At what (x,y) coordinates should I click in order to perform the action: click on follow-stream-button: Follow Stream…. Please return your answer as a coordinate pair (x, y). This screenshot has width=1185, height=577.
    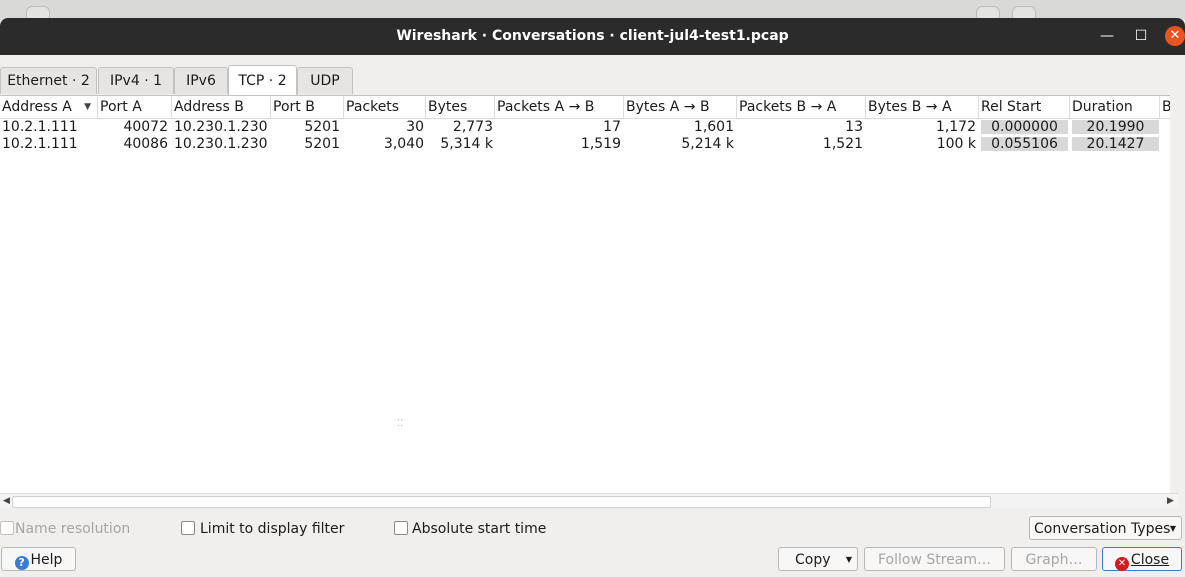
    Looking at the image, I should click on (934, 559).